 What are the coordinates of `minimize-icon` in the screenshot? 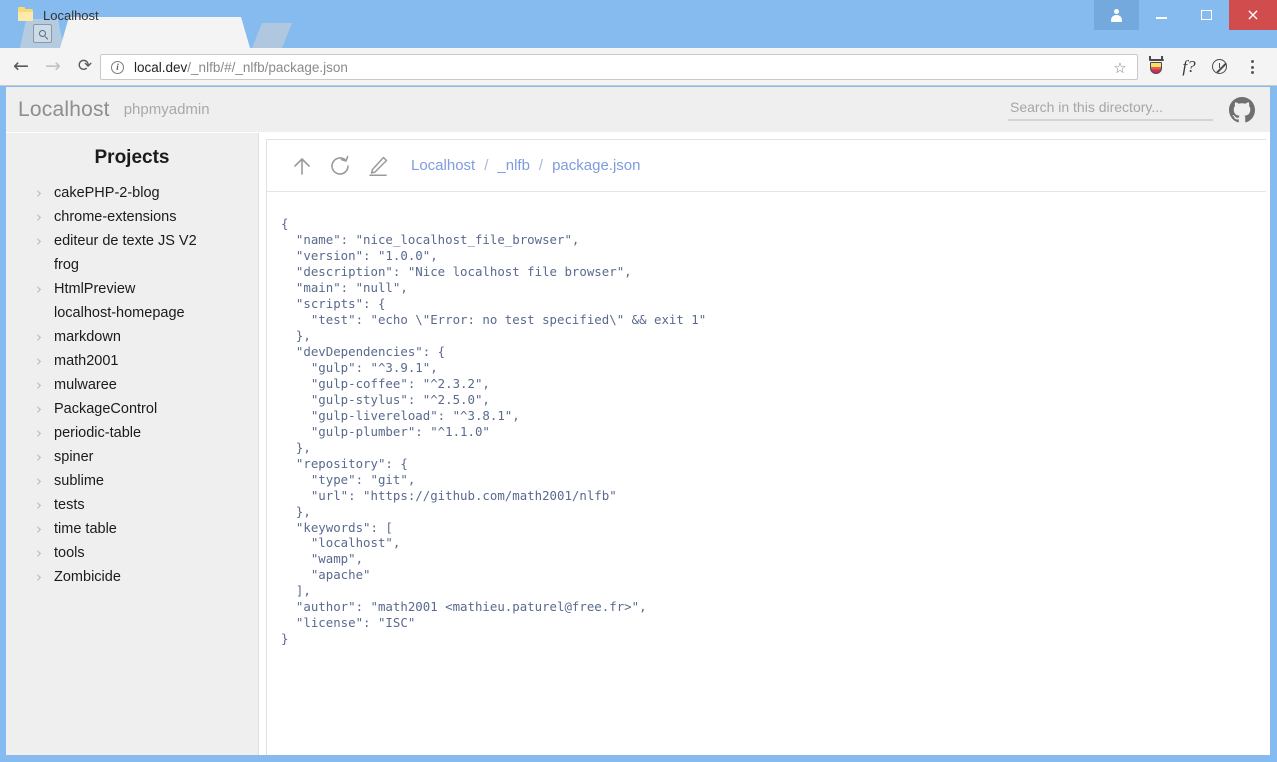 It's located at (1161, 18).